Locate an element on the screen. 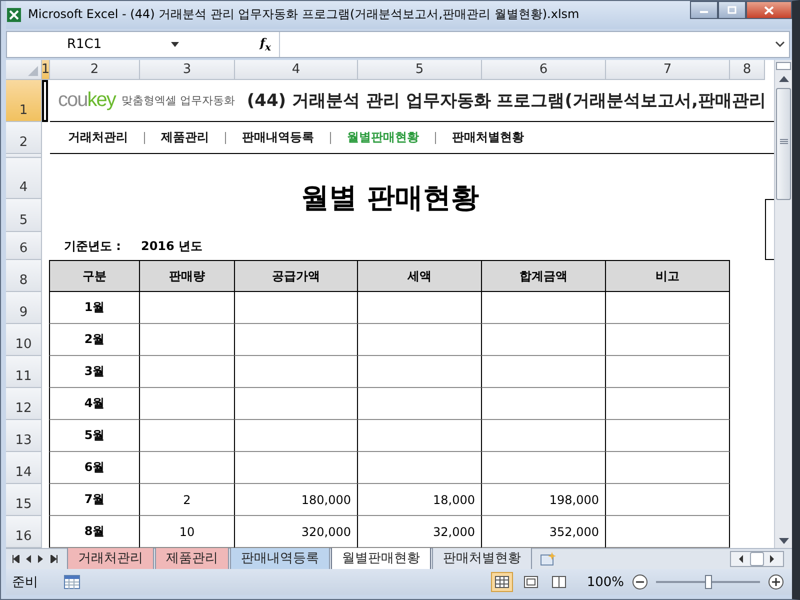 This screenshot has width=800, height=600. row-header: 4 is located at coordinates (24, 179).